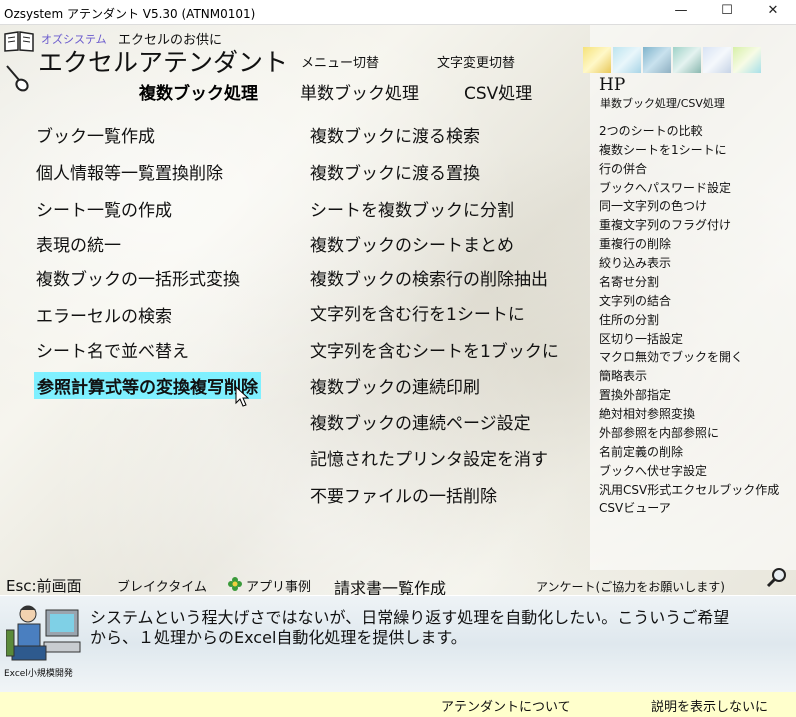 The width and height of the screenshot is (796, 717). I want to click on window-title: Ozsystem アテンダント V5.30 (ATNM0101), so click(130, 14).